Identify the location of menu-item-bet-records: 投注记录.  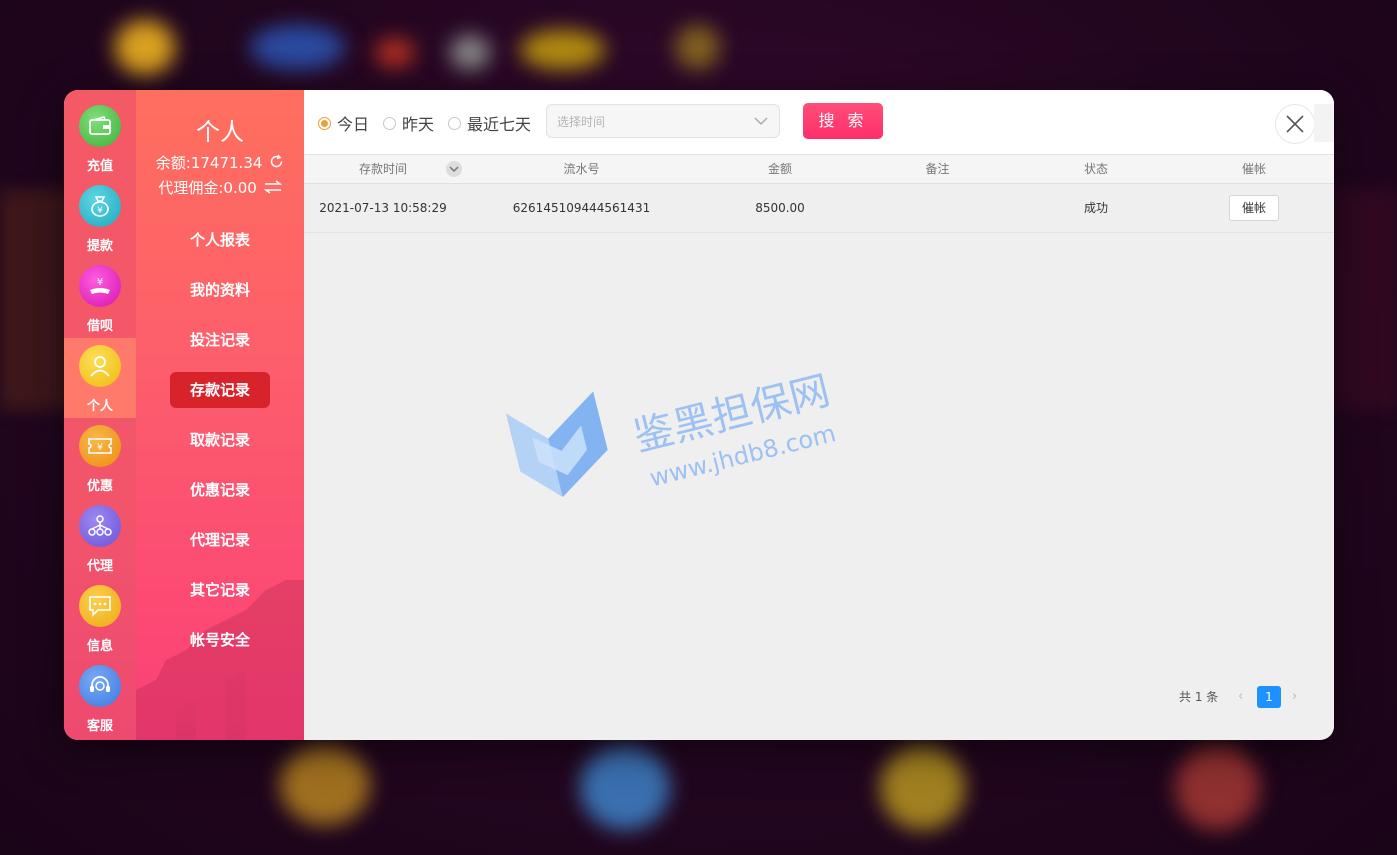
(220, 340).